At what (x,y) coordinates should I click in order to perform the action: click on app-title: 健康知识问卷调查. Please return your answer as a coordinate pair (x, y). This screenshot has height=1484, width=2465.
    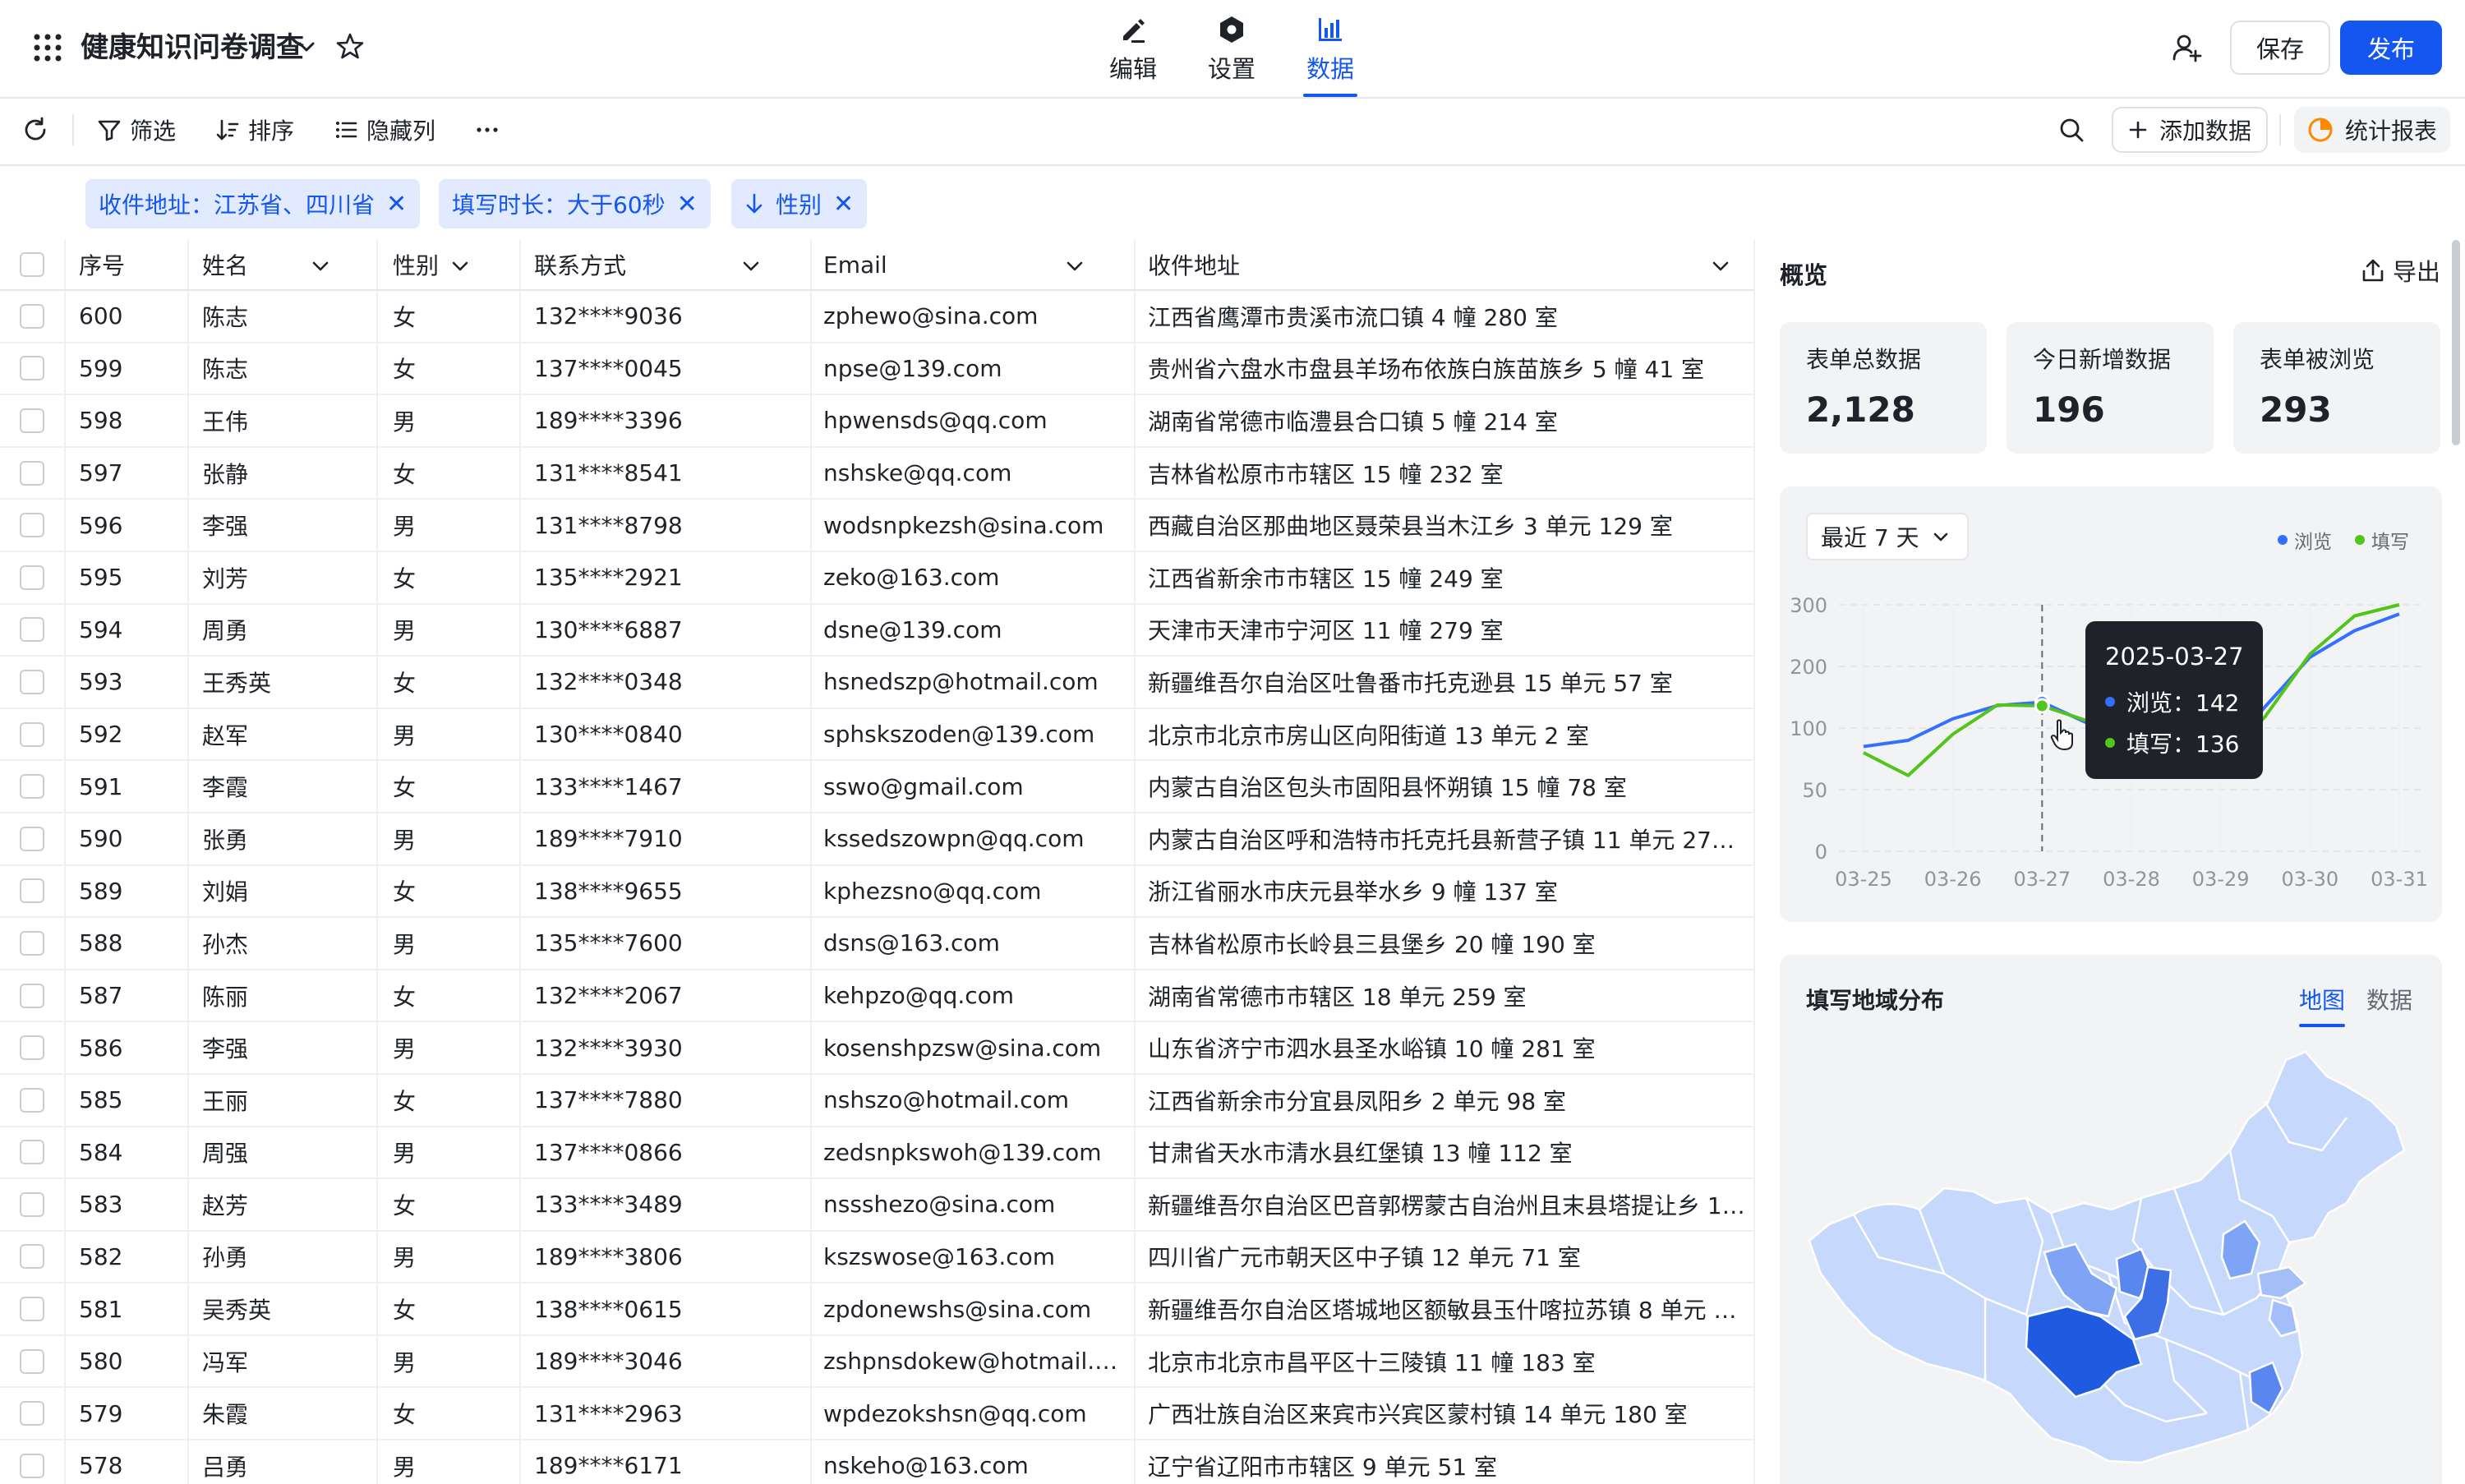
    Looking at the image, I should click on (192, 48).